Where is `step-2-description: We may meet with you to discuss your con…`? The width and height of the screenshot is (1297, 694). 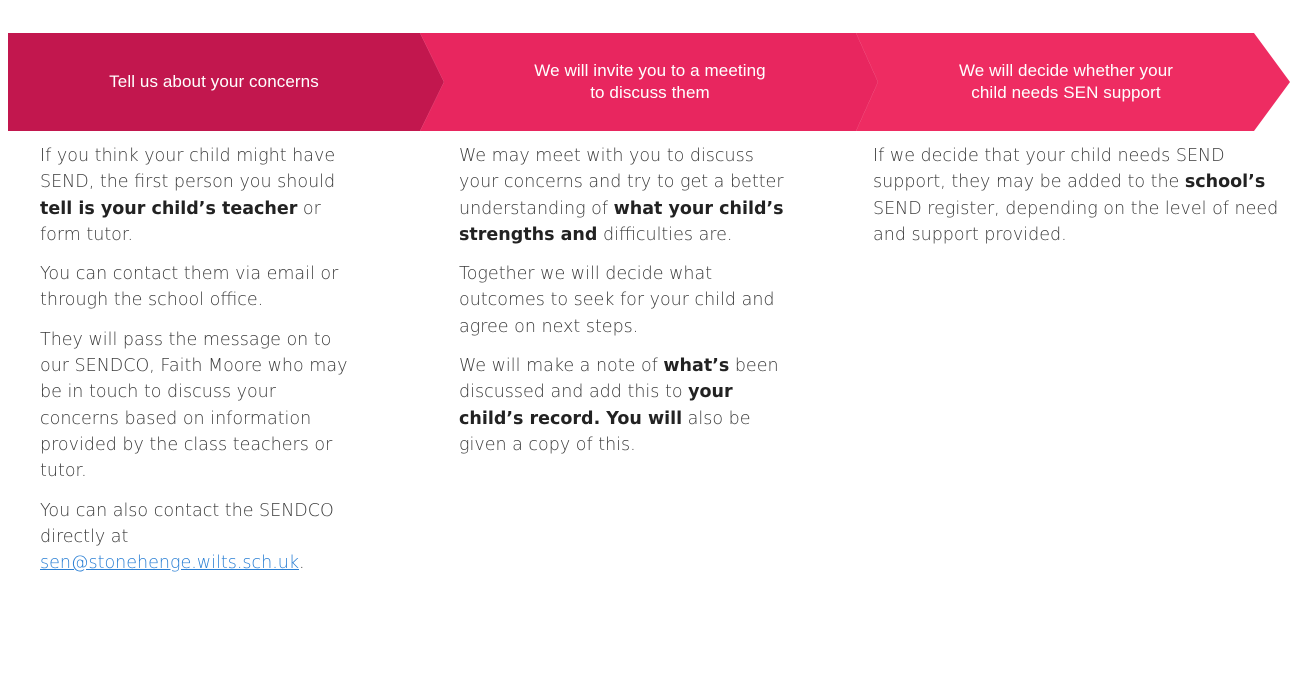 step-2-description: We may meet with you to discuss your con… is located at coordinates (624, 307).